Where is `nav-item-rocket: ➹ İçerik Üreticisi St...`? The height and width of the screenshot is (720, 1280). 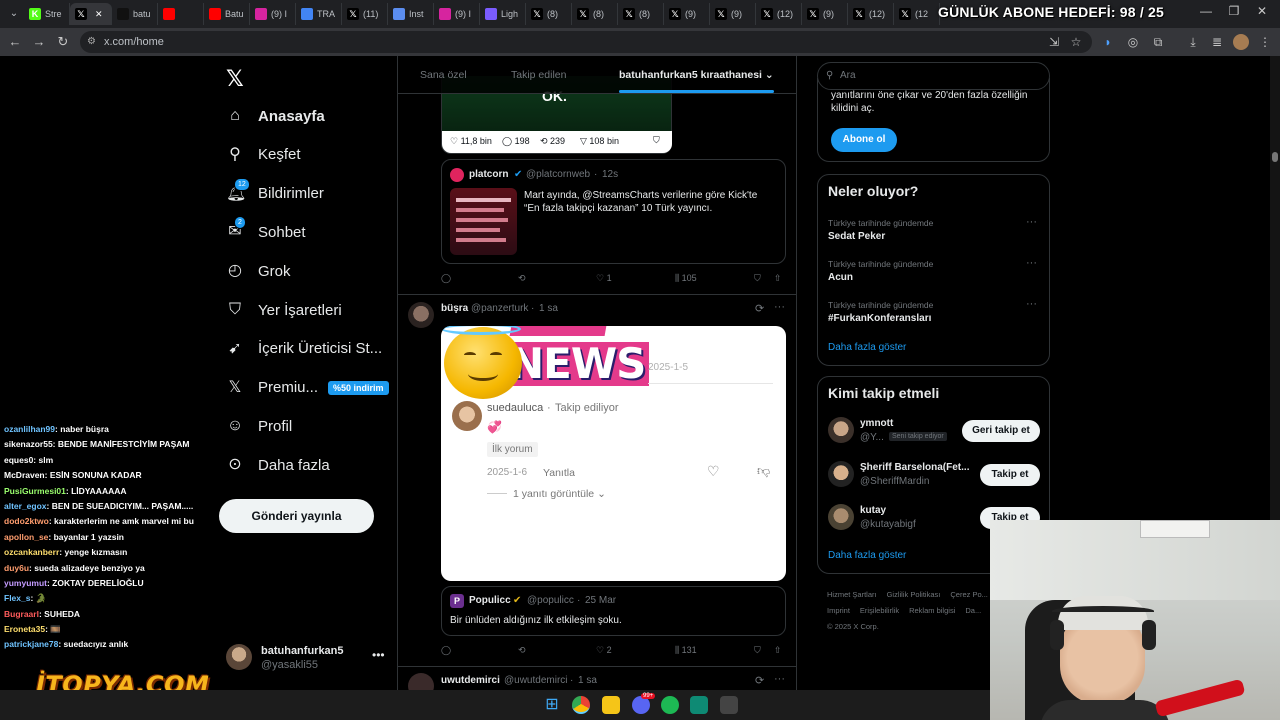 nav-item-rocket: ➹ İçerik Üreticisi St... is located at coordinates (304, 349).